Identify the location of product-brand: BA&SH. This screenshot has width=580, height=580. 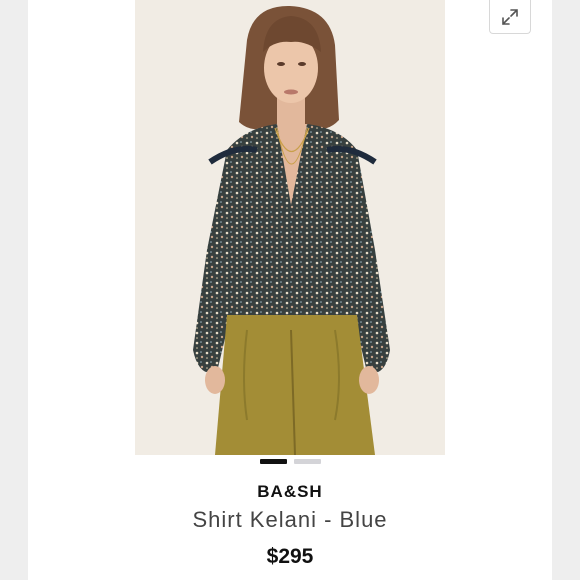
(290, 492).